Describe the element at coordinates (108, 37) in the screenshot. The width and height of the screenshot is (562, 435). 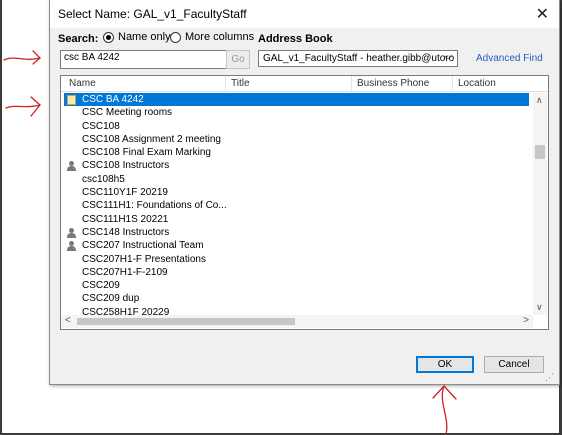
I see `radio-checked-icon` at that location.